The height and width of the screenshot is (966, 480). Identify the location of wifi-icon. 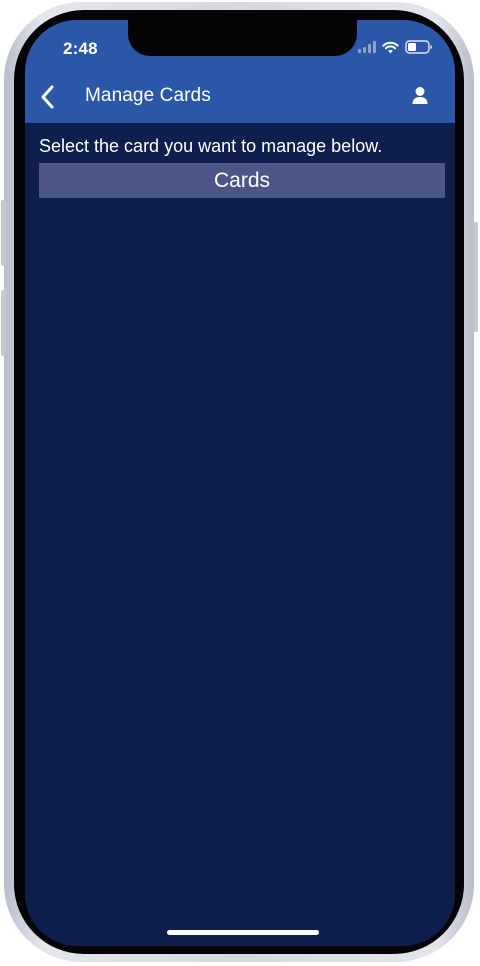
(390, 47).